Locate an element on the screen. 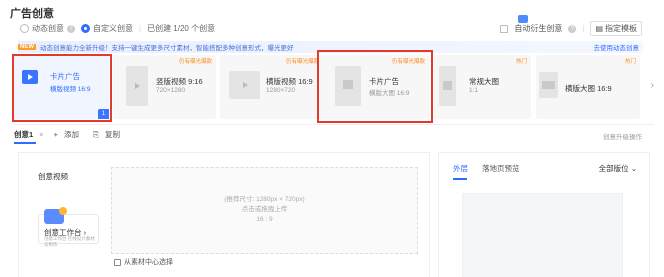 Image resolution: width=664 pixels, height=277 pixels. landscape-image-thumb-icon is located at coordinates (548, 85).